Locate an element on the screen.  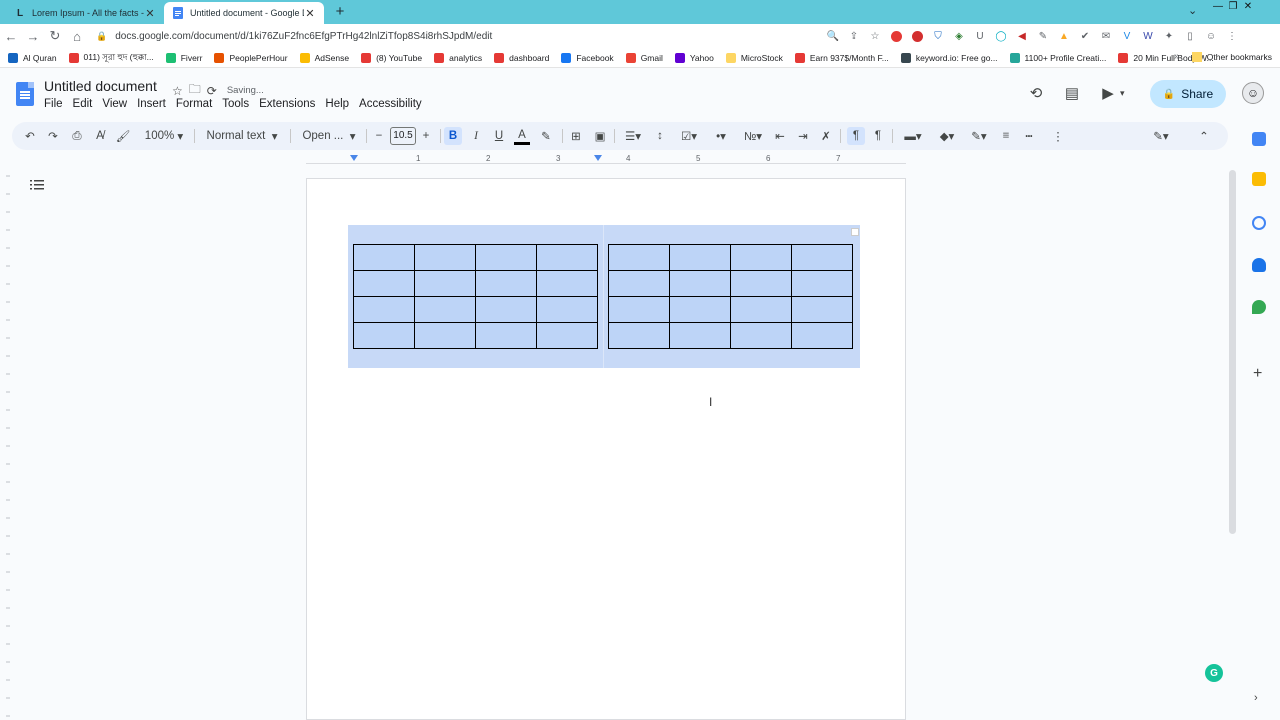
zoom-icon: 🔍 is located at coordinates (833, 36).